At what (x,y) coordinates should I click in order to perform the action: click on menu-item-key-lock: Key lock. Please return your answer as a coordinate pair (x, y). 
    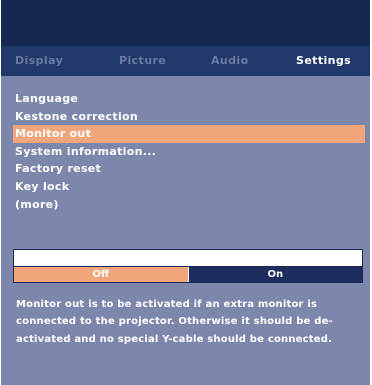
    Looking at the image, I should click on (189, 187).